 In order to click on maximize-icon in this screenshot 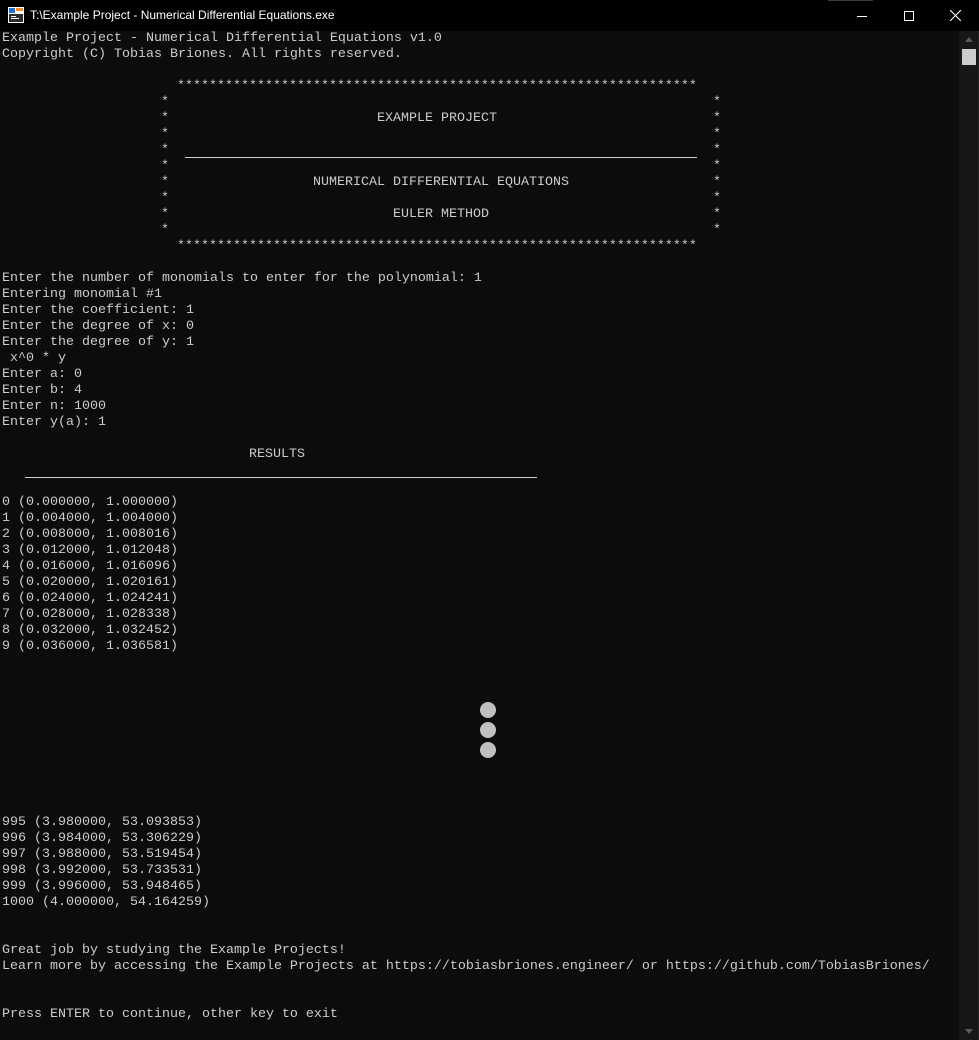, I will do `click(909, 15)`.